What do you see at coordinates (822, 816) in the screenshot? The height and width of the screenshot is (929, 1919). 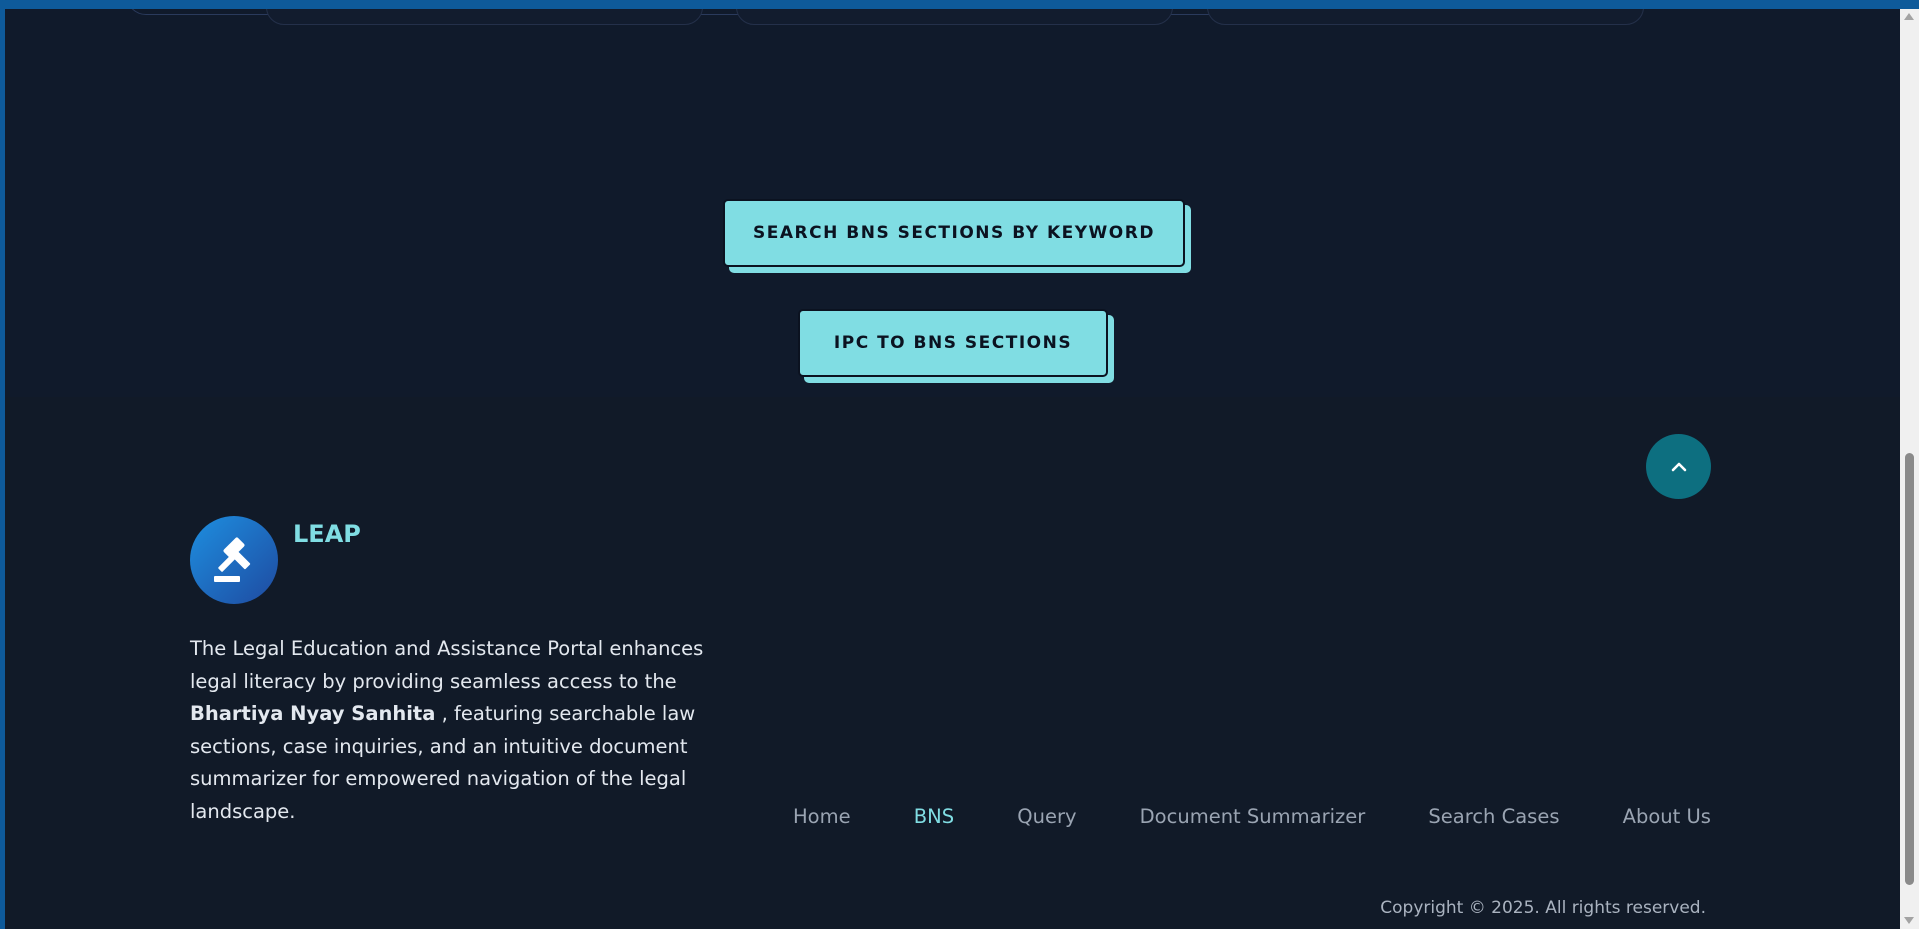 I see `footer-nav-home: Home` at bounding box center [822, 816].